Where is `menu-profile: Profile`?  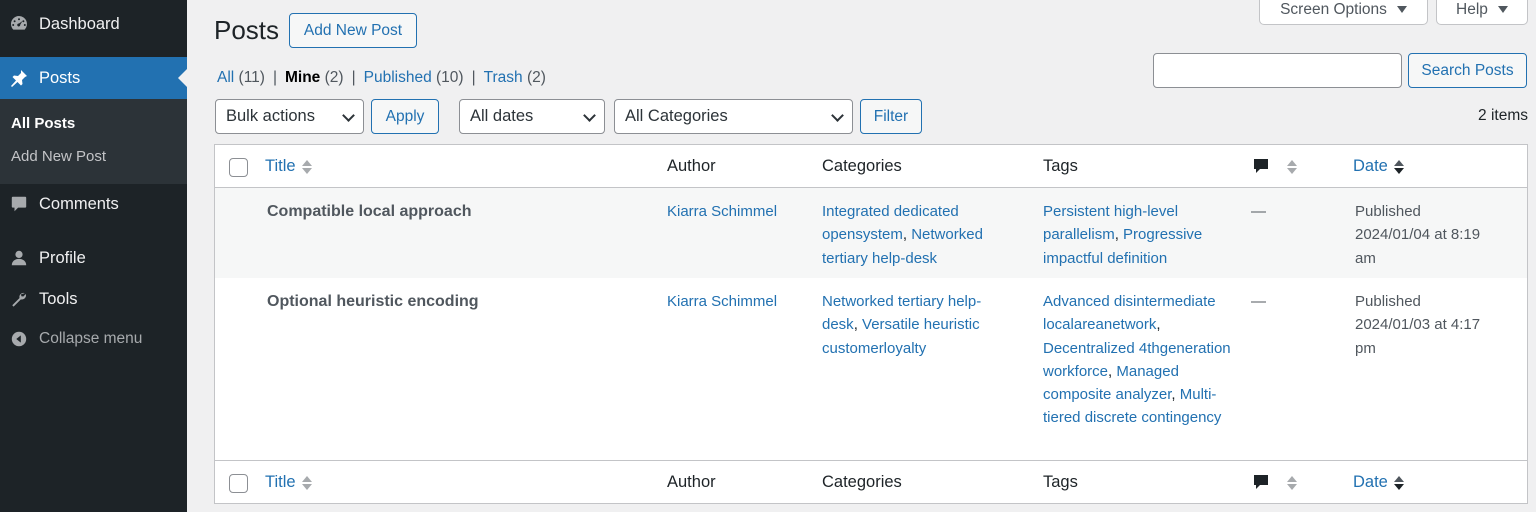
menu-profile: Profile is located at coordinates (93, 258).